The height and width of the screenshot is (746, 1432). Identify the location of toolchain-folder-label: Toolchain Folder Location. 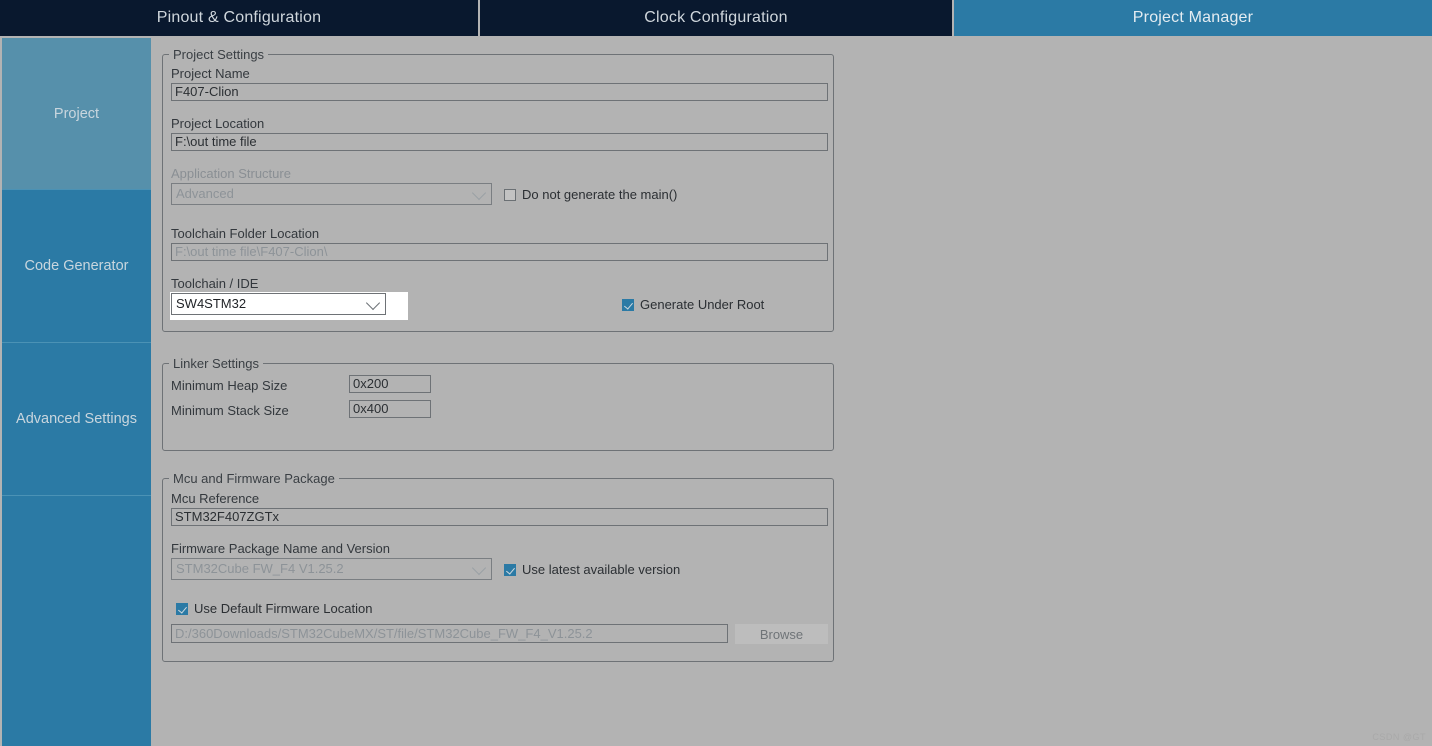
(245, 233).